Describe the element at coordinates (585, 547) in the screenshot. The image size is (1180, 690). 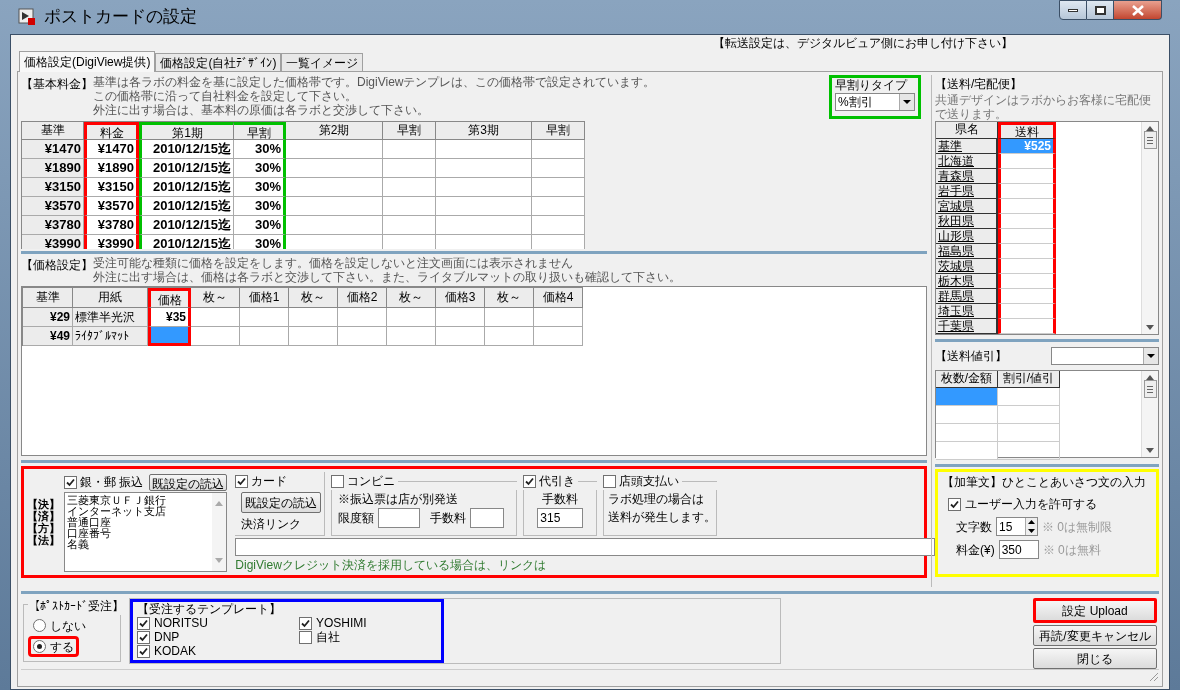
I see `link-field` at that location.